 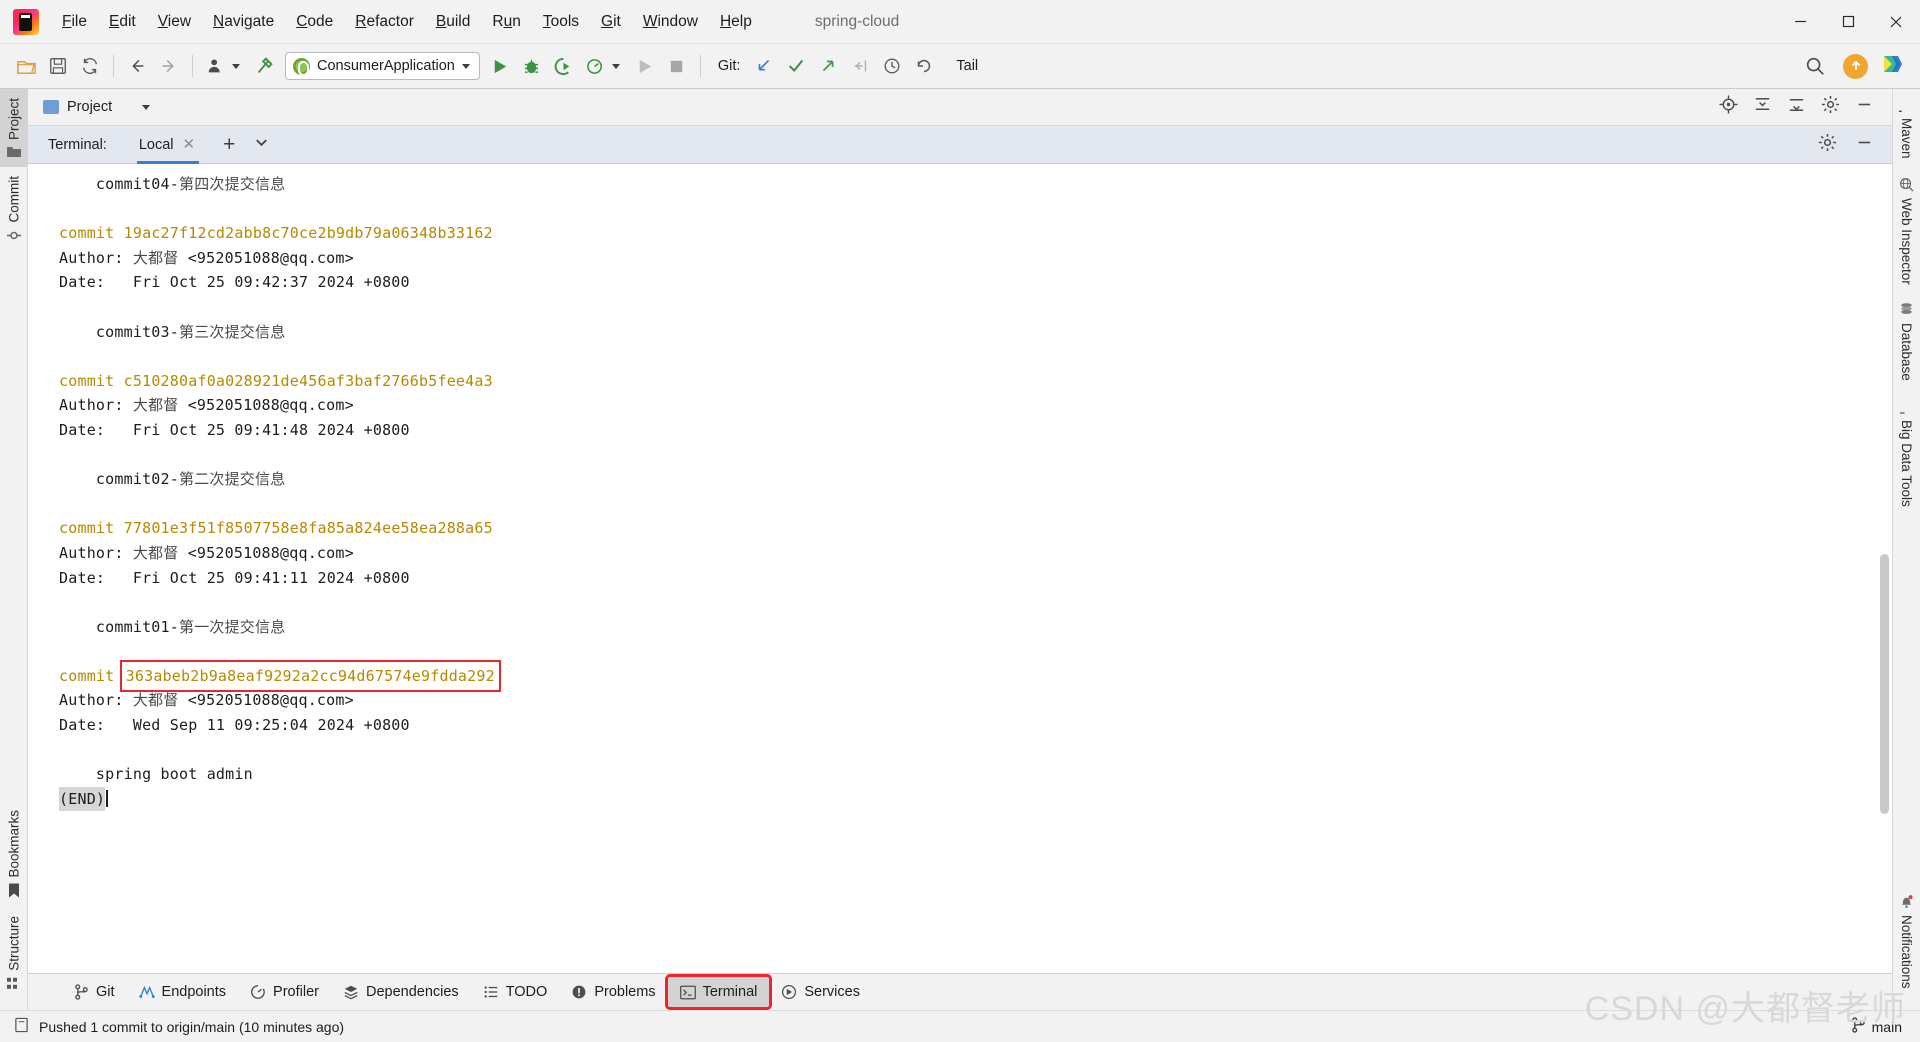 I want to click on project-tool-bar: Project, so click(x=960, y=107).